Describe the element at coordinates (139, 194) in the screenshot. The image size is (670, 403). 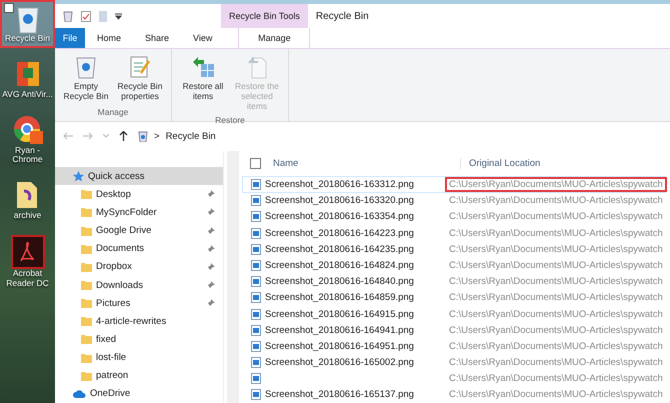
I see `nav-item: Desktop` at that location.